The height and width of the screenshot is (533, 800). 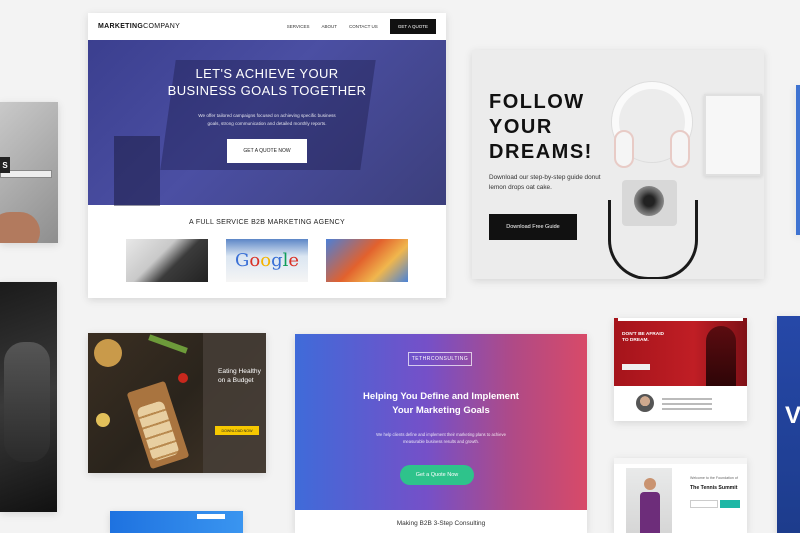 What do you see at coordinates (29, 172) in the screenshot?
I see `thumbnail-fitness-card: S` at bounding box center [29, 172].